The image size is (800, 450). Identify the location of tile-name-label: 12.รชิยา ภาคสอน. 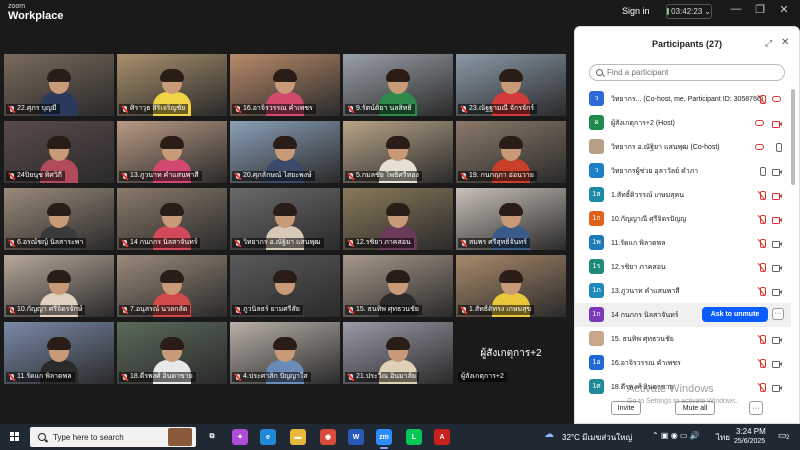
(379, 243).